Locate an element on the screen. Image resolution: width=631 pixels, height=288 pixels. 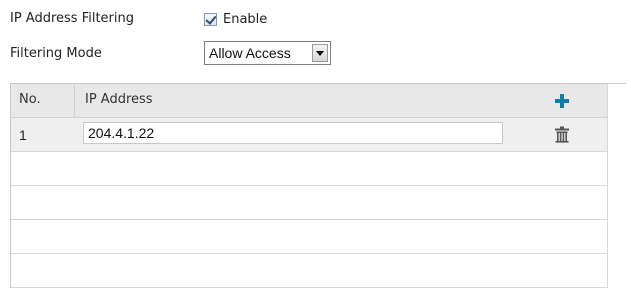
table-header: No. IP Address is located at coordinates (309, 101).